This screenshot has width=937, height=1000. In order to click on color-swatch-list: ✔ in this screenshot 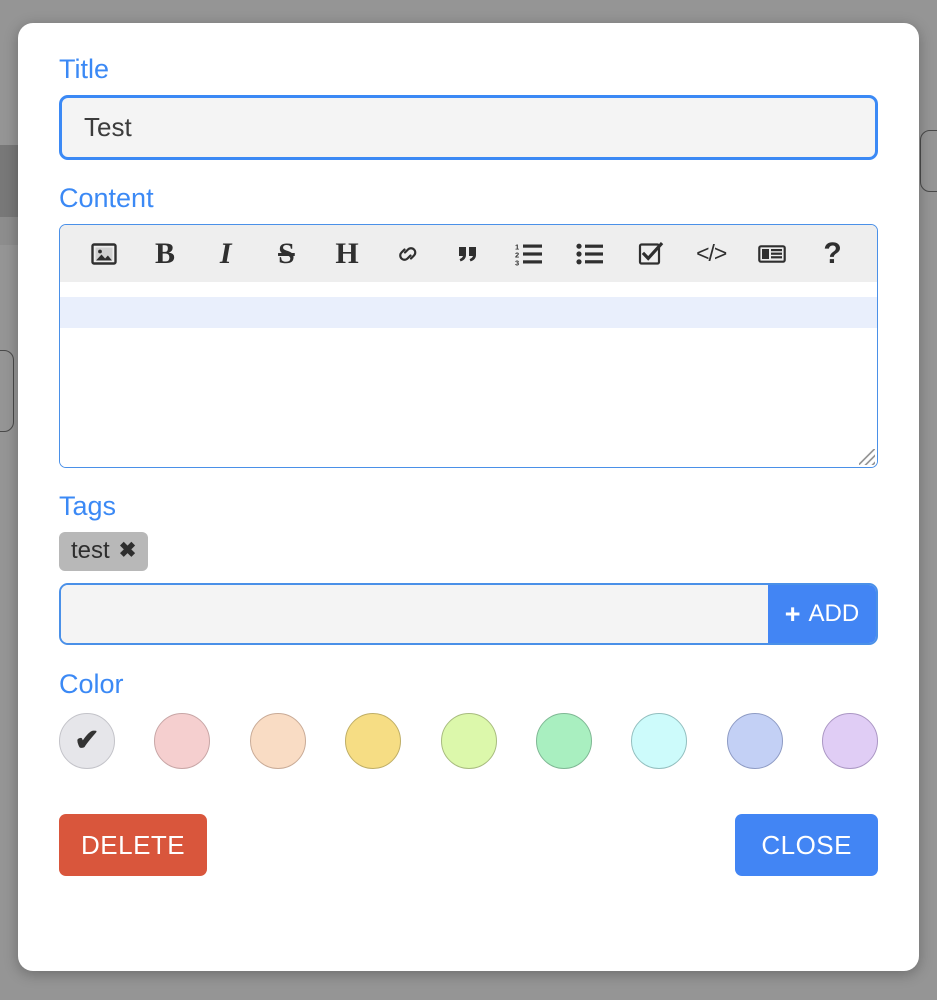, I will do `click(468, 741)`.